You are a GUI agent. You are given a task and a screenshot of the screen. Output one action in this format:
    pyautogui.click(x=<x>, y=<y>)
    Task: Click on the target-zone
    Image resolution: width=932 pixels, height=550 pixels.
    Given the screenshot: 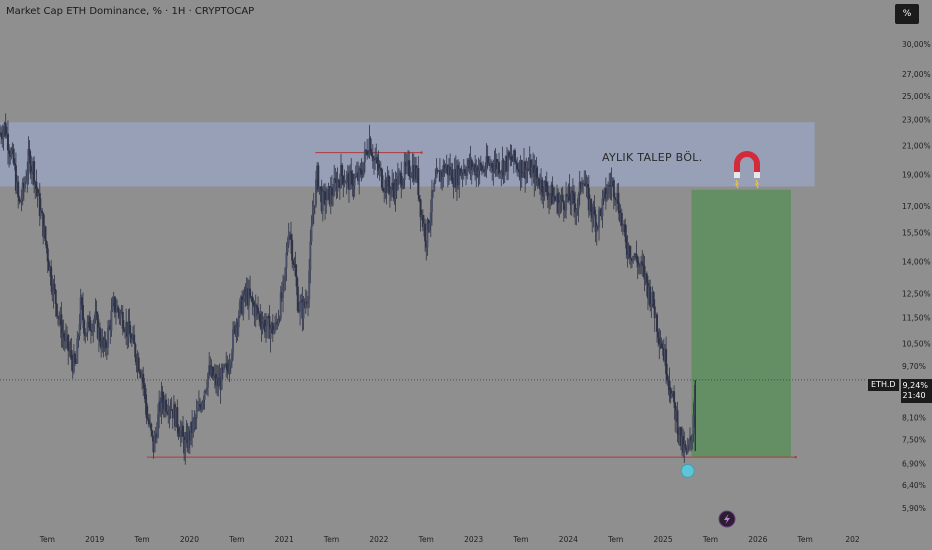 What is the action you would take?
    pyautogui.click(x=741, y=323)
    